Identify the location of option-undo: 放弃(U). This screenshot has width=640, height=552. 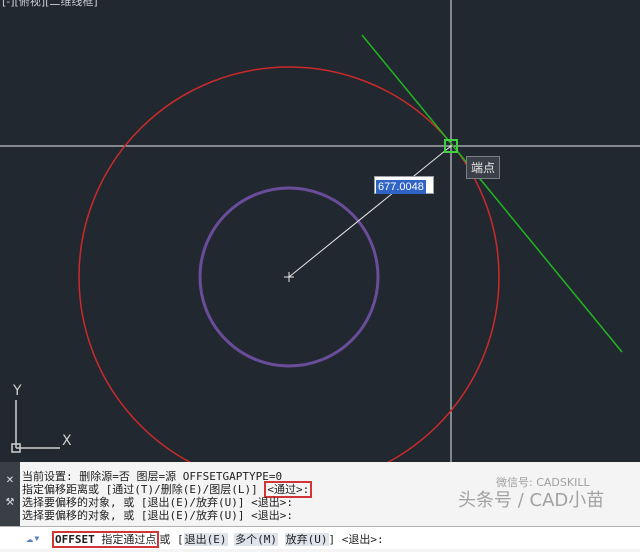
(306, 539).